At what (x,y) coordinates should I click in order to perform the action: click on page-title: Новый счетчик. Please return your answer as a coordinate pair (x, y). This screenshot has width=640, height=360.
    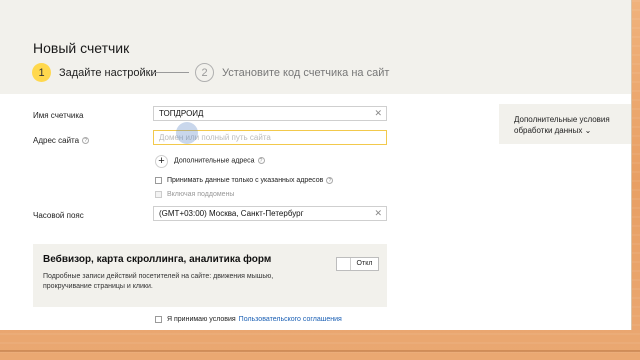
    Looking at the image, I should click on (81, 48).